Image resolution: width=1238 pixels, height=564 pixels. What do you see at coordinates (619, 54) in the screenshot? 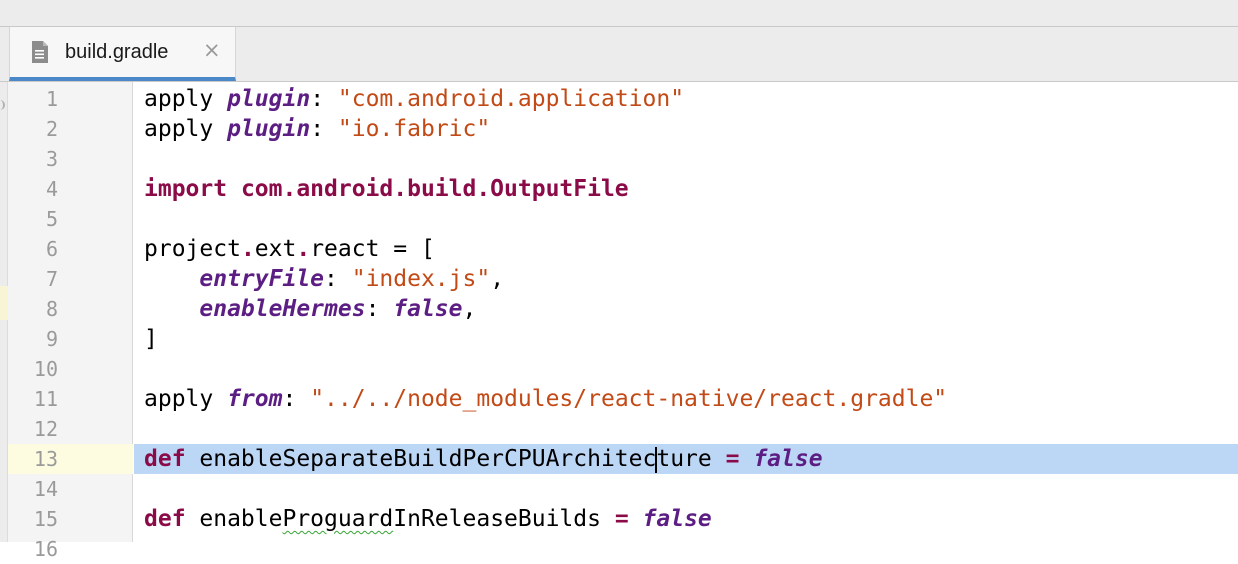
I see `editor-tab-bar: build.gradle ×` at bounding box center [619, 54].